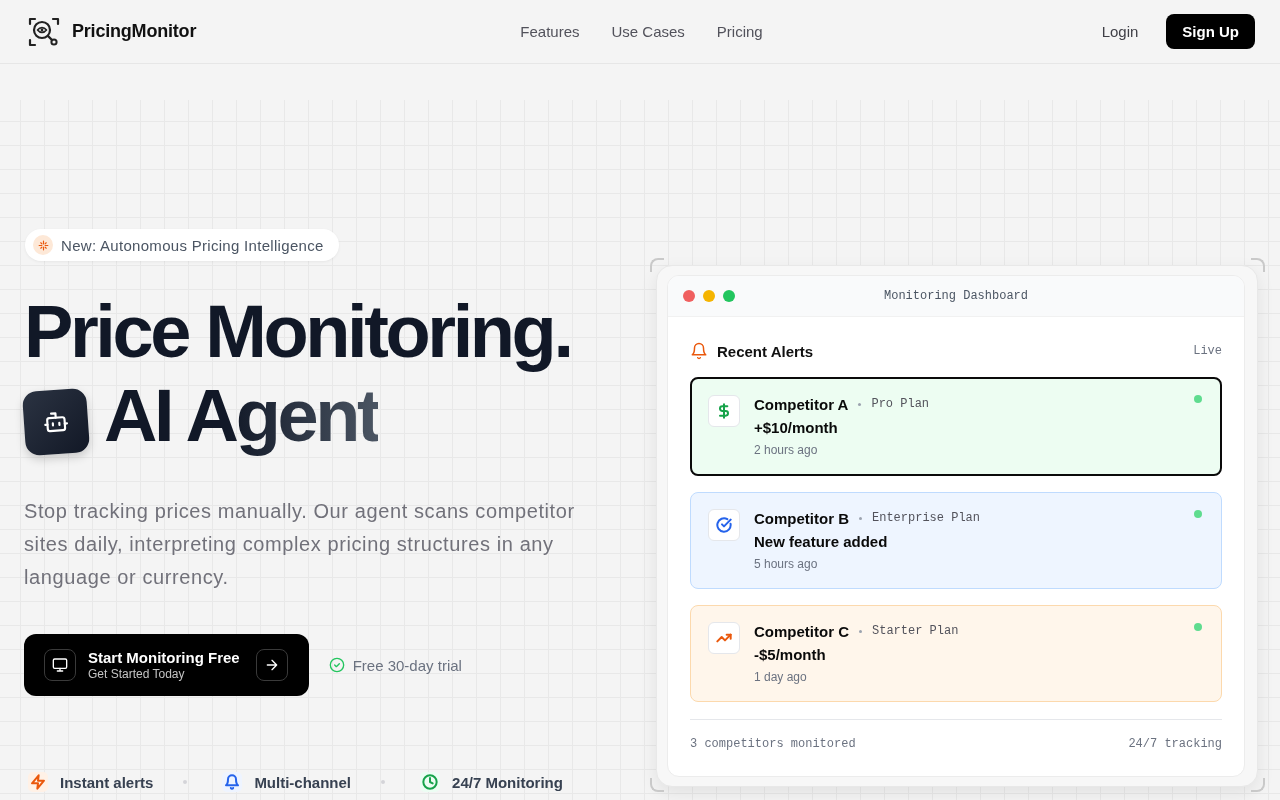 Image resolution: width=1280 pixels, height=800 pixels. Describe the element at coordinates (336, 665) in the screenshot. I see `check-circle-icon` at that location.